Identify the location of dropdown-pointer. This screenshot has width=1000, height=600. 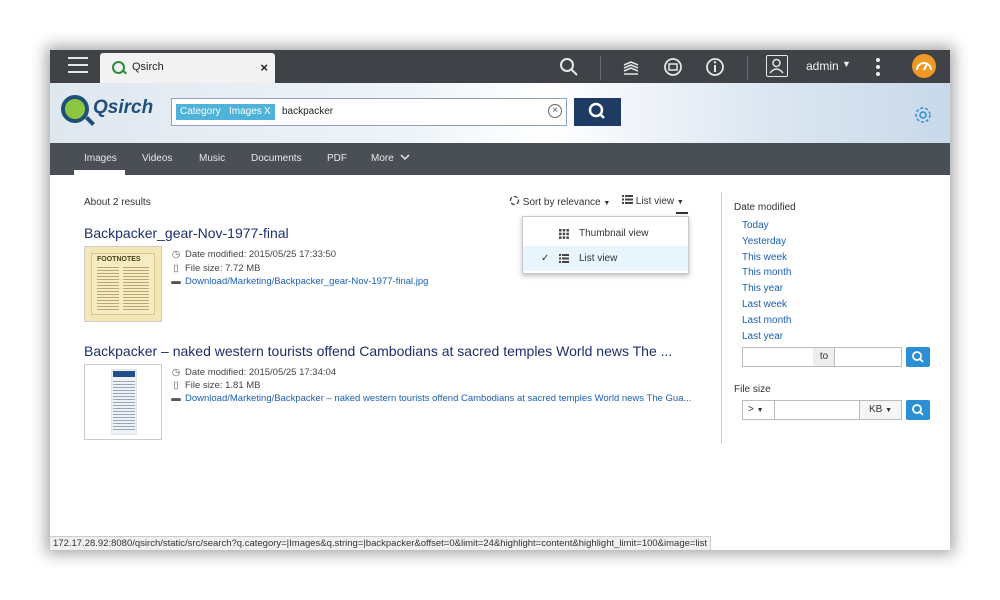
(682, 213).